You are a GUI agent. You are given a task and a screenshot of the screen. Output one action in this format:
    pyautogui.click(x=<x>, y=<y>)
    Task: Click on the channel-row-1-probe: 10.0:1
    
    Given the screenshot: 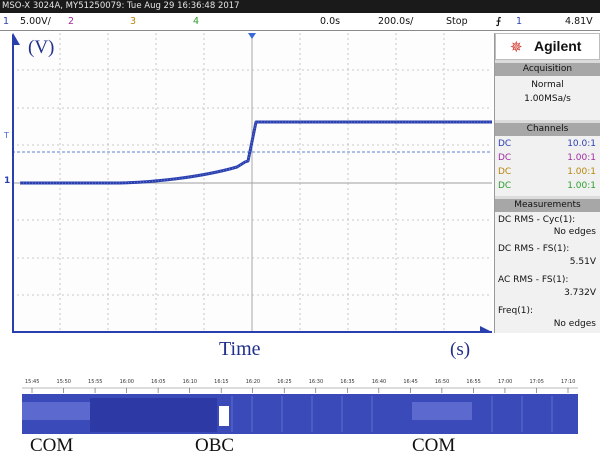 What is the action you would take?
    pyautogui.click(x=581, y=144)
    